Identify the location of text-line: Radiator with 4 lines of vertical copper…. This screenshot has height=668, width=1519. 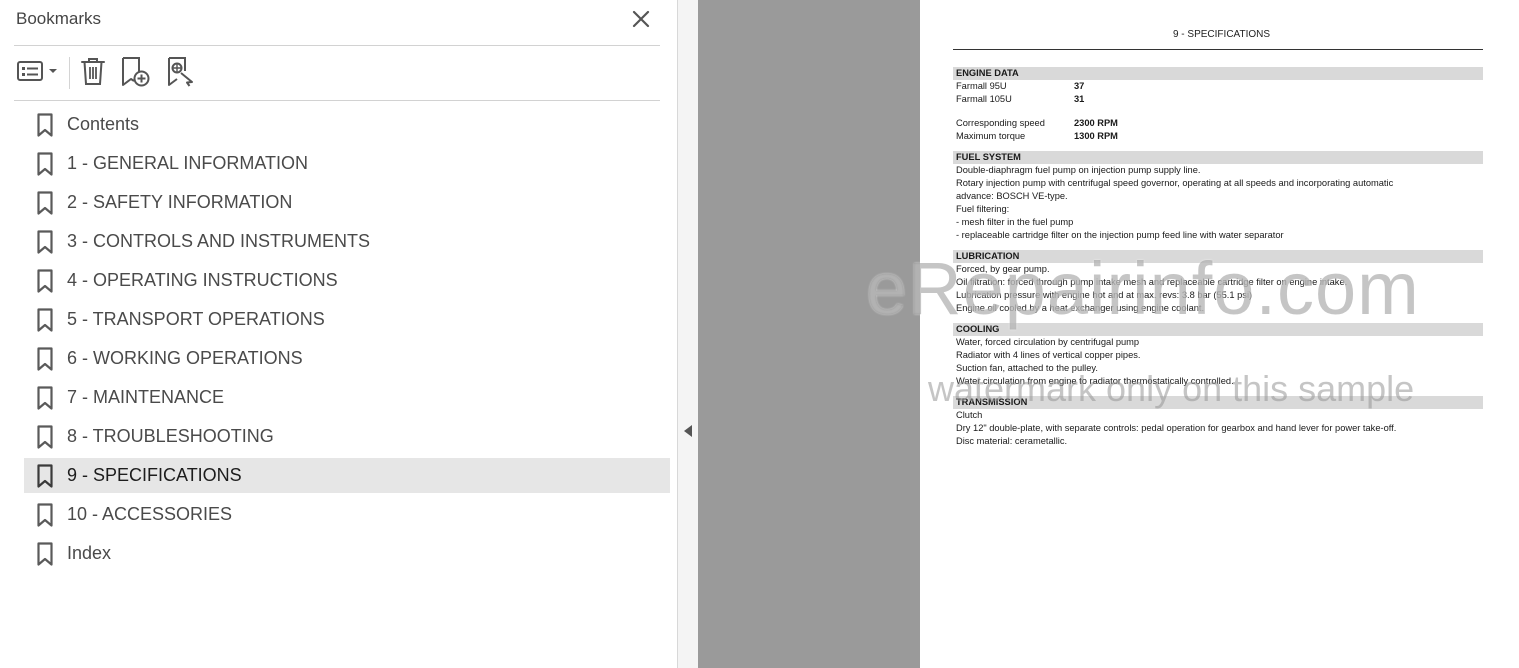
(1048, 355).